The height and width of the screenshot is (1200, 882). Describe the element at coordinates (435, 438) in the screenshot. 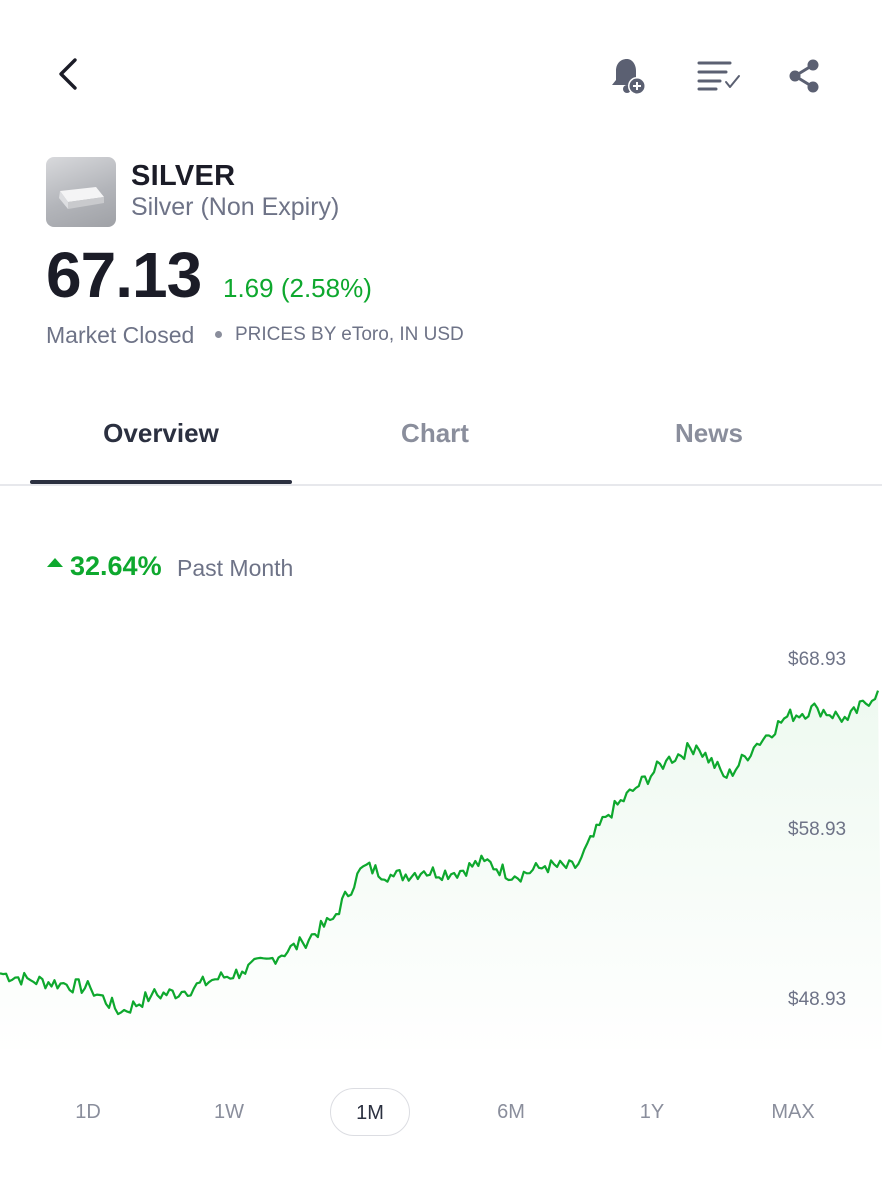

I see `tab-chart: Chart` at that location.